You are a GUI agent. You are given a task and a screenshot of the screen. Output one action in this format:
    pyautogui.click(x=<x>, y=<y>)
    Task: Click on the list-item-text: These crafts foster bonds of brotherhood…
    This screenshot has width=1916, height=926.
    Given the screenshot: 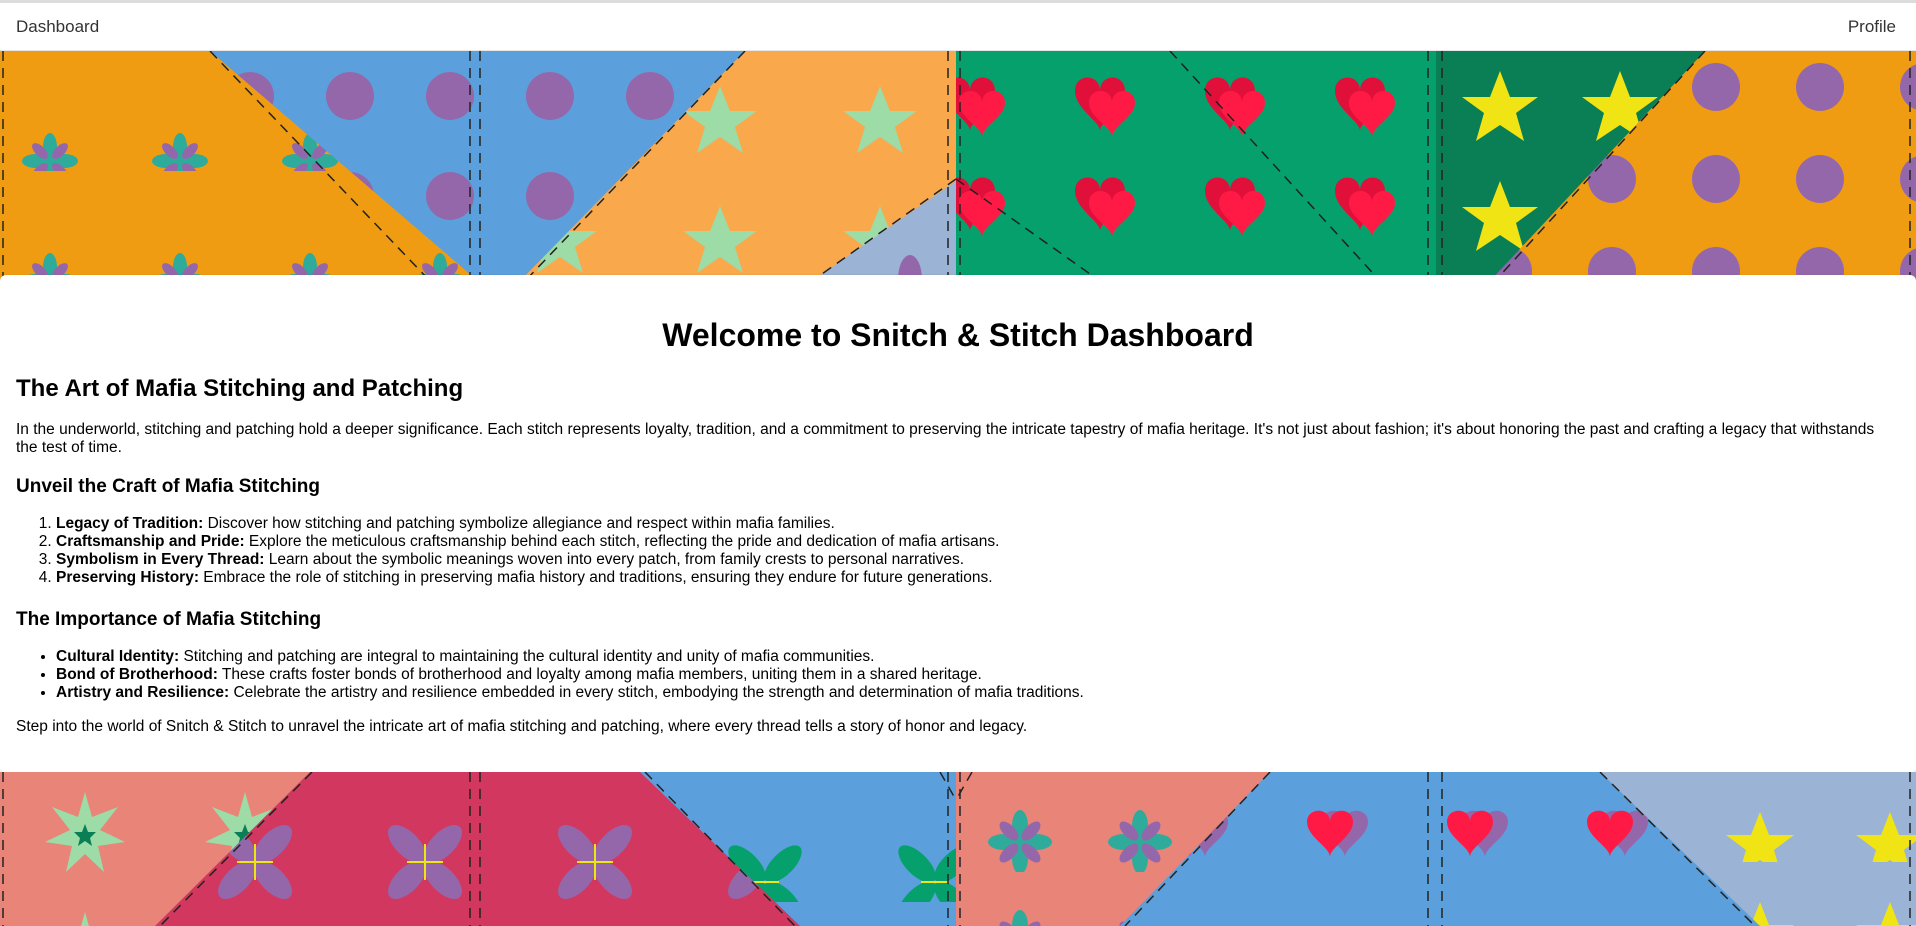 What is the action you would take?
    pyautogui.click(x=599, y=674)
    